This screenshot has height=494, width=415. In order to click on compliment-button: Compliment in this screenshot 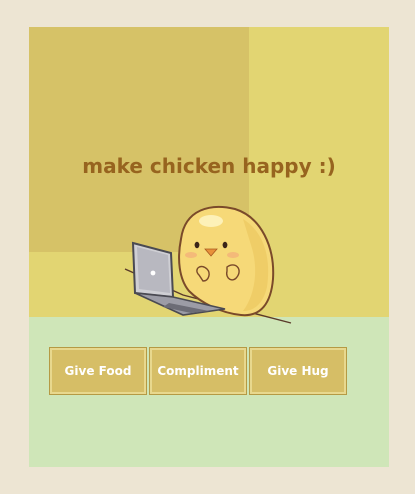, I will do `click(198, 371)`.